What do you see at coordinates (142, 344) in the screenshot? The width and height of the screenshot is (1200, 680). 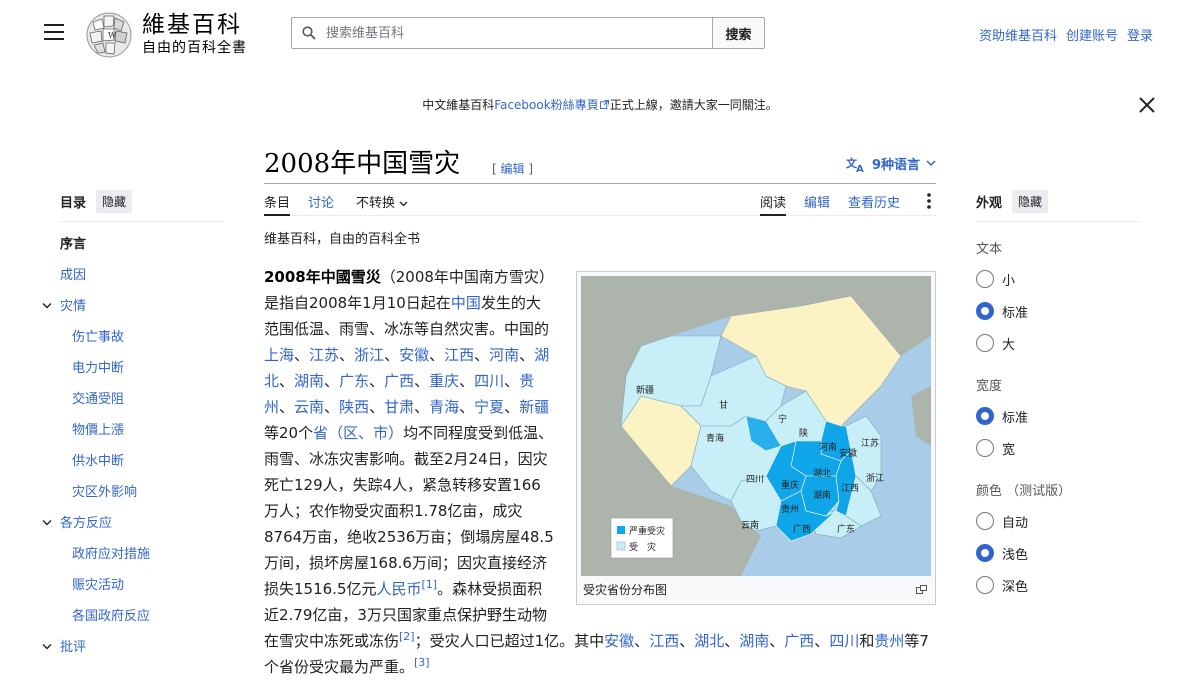 I see `toc-item: 伤亡事故` at bounding box center [142, 344].